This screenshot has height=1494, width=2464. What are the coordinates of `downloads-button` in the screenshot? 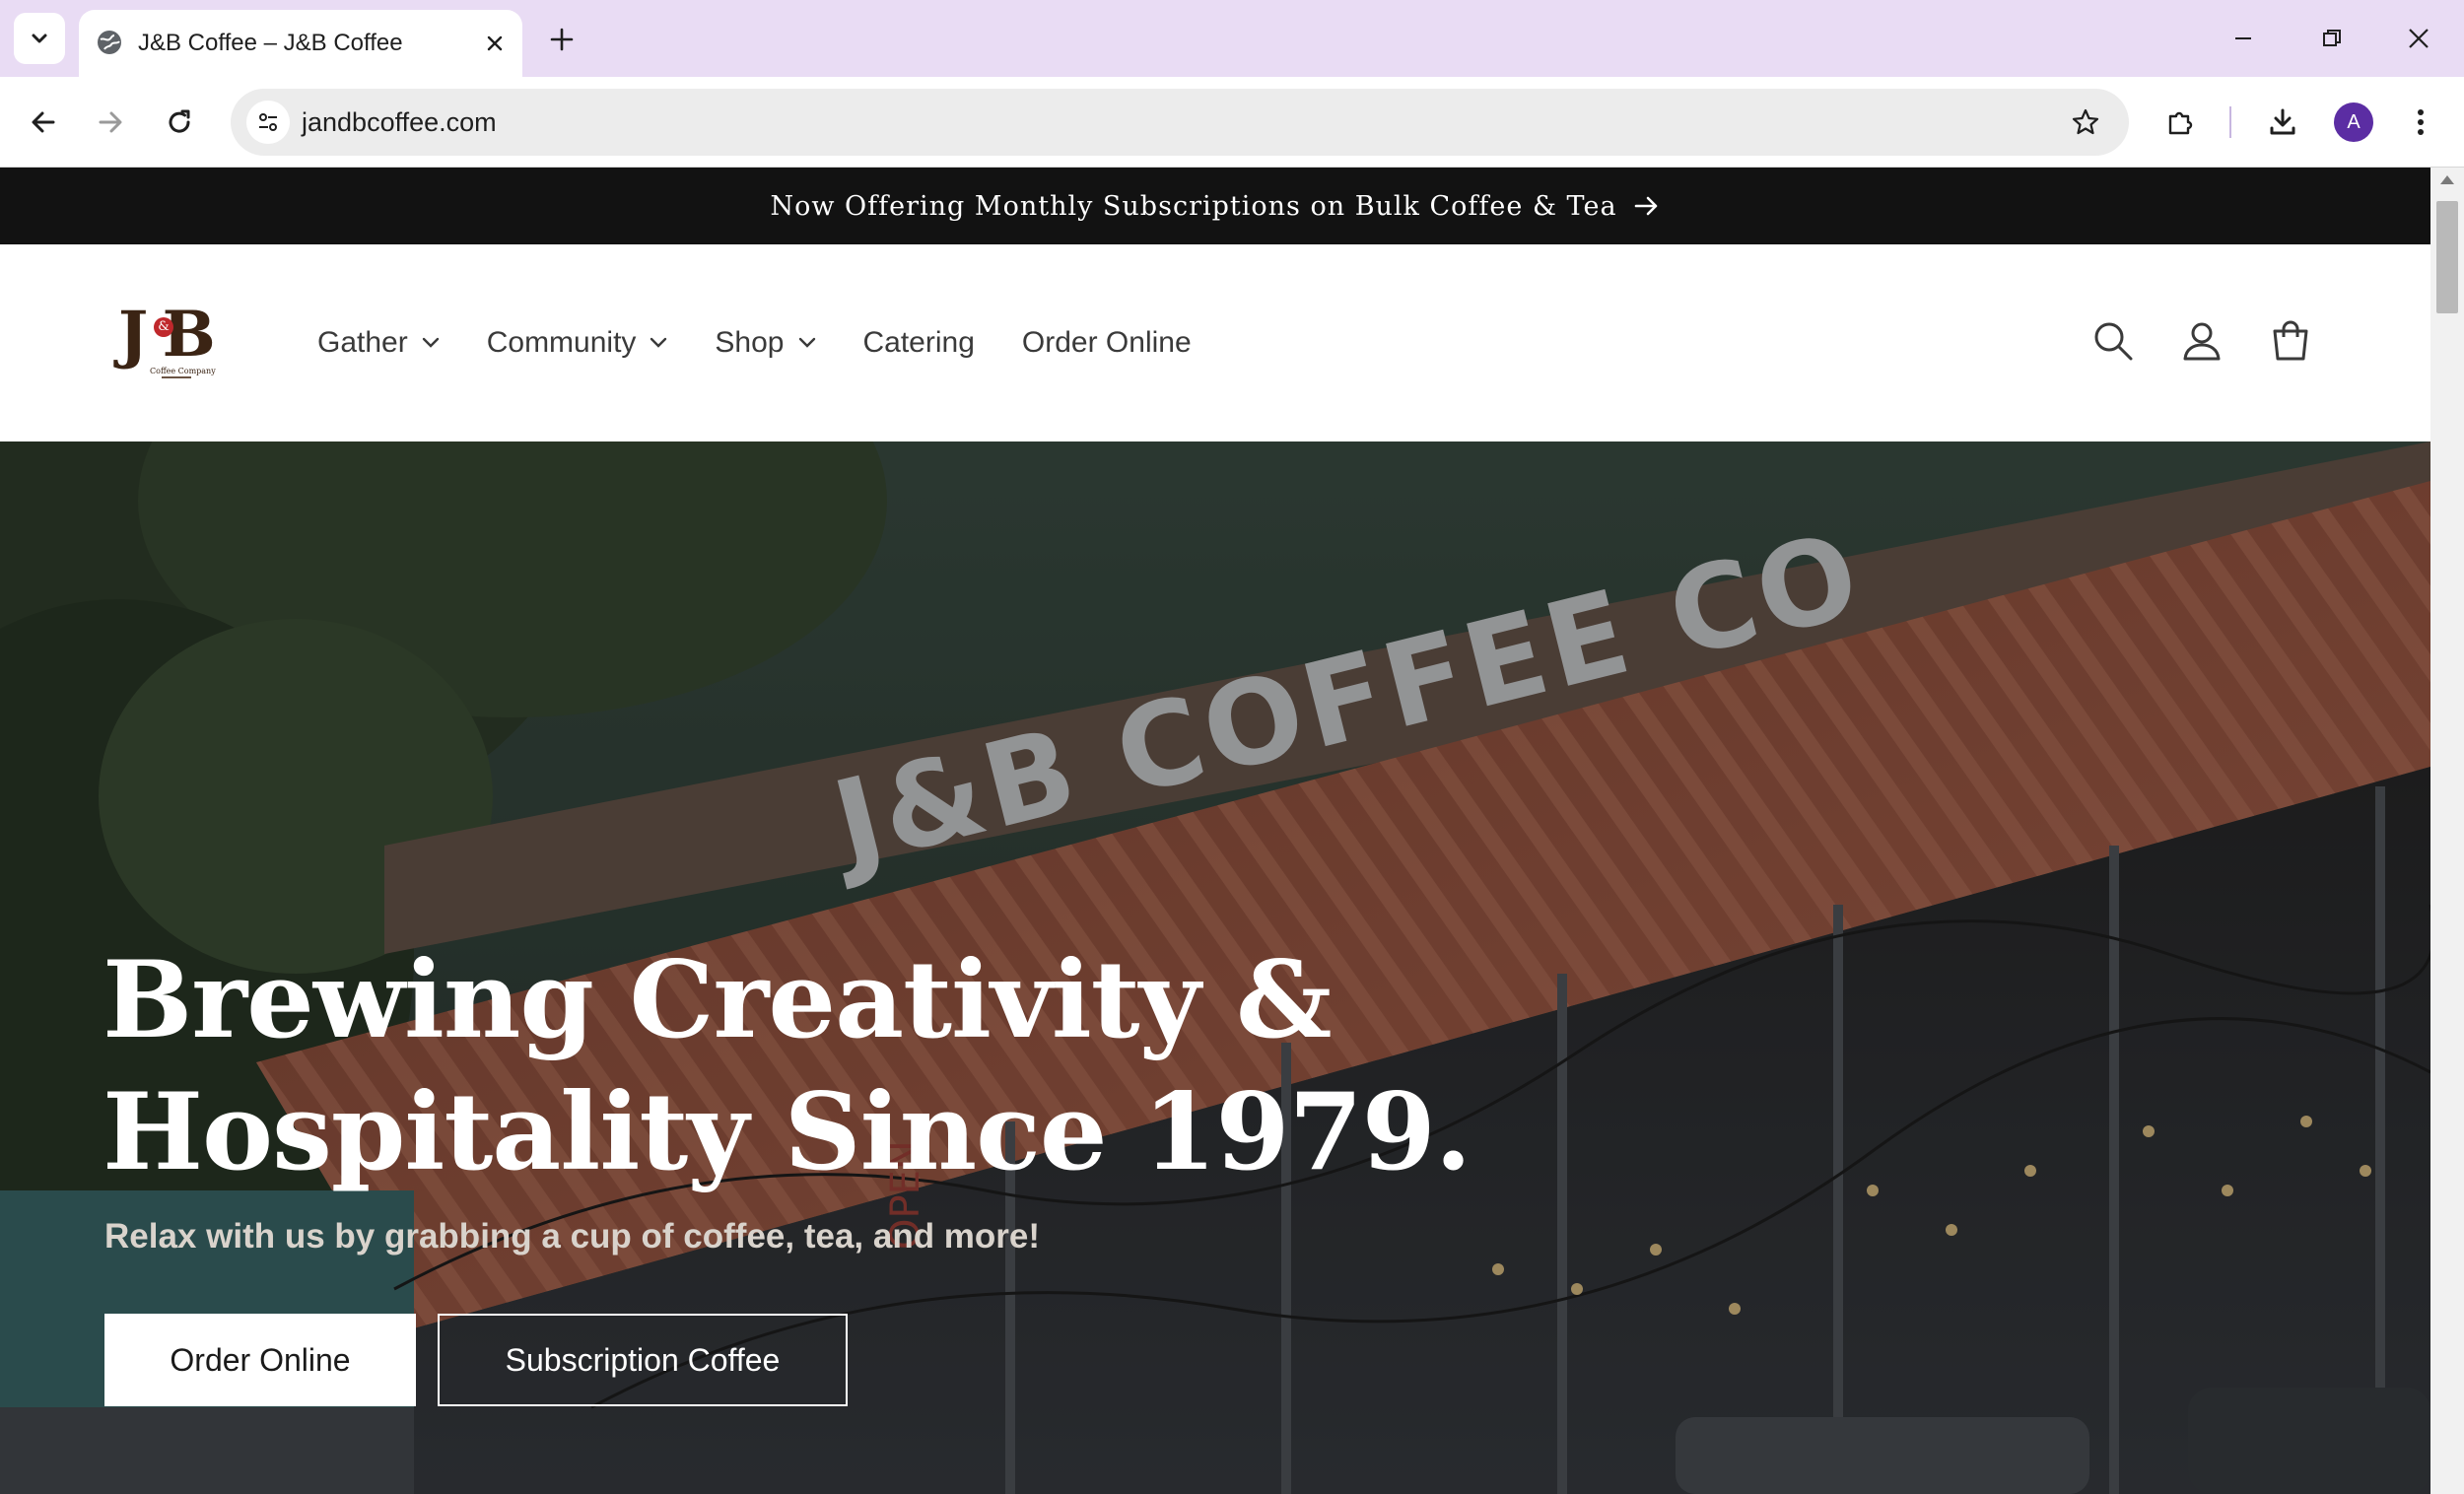 It's located at (2282, 122).